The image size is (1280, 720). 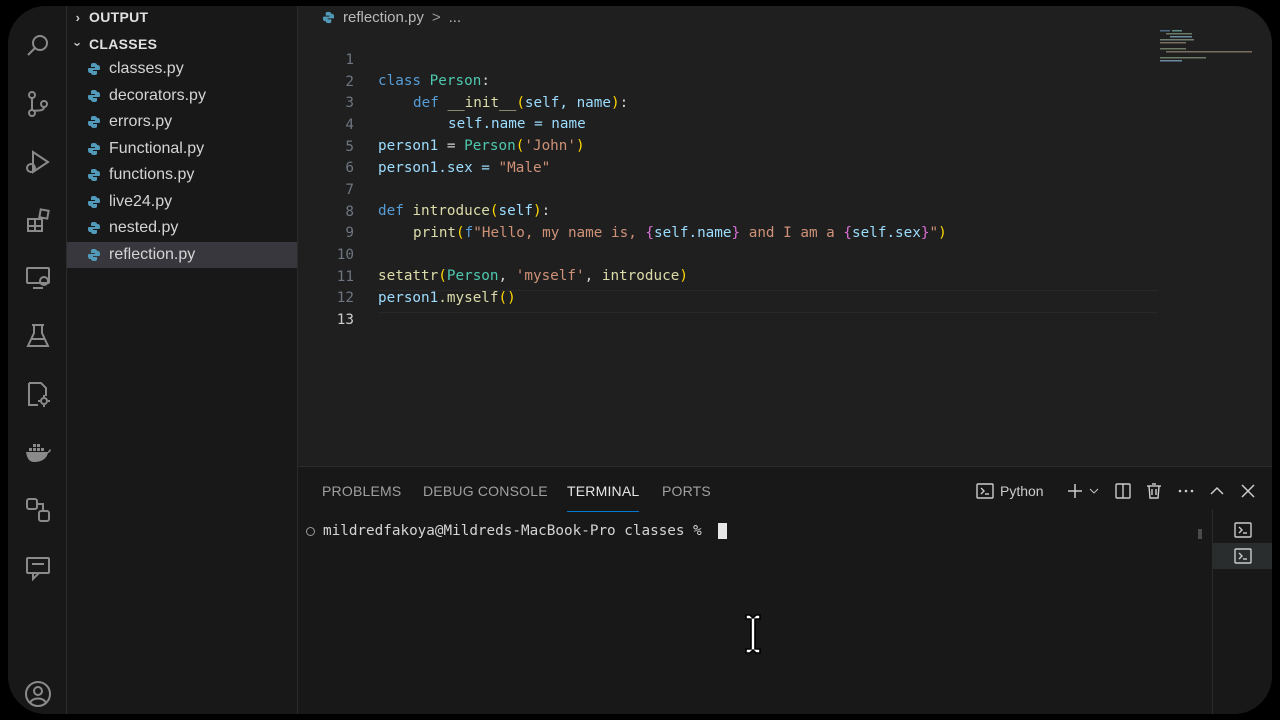 I want to click on section-classes-label: CLASSES, so click(x=123, y=44).